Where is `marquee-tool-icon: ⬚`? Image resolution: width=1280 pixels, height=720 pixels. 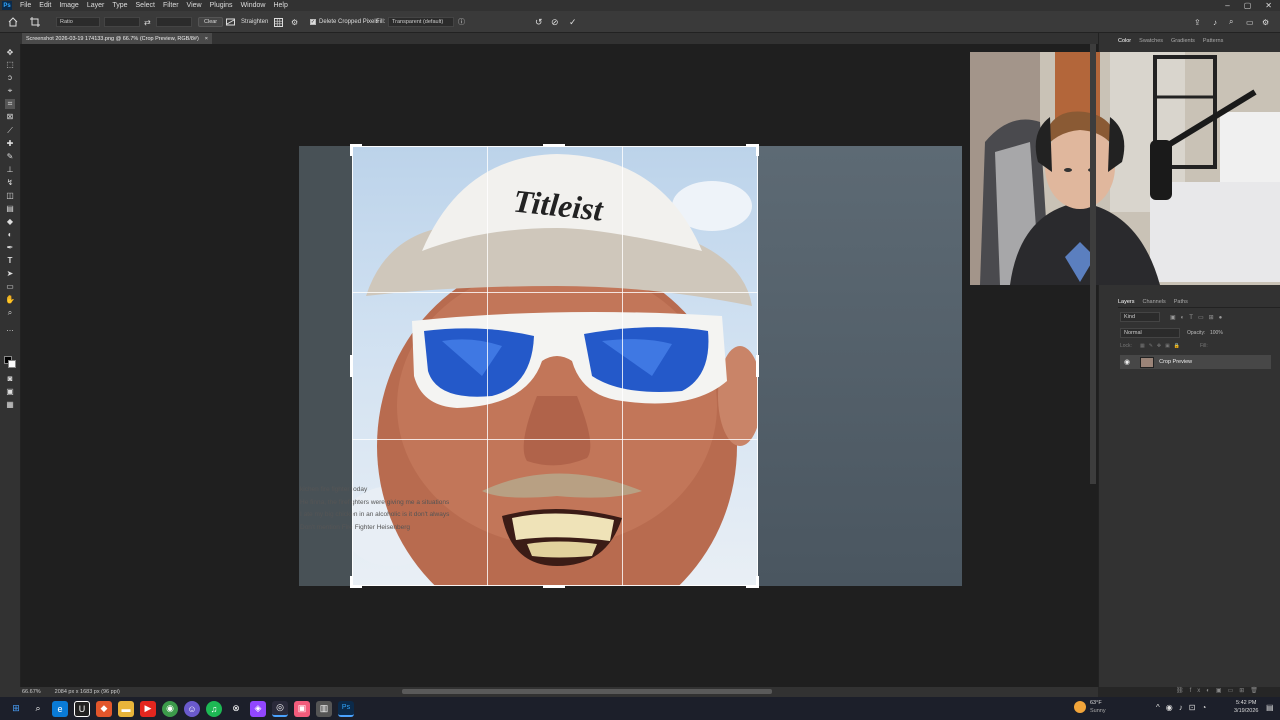
marquee-tool-icon: ⬚ is located at coordinates (10, 65).